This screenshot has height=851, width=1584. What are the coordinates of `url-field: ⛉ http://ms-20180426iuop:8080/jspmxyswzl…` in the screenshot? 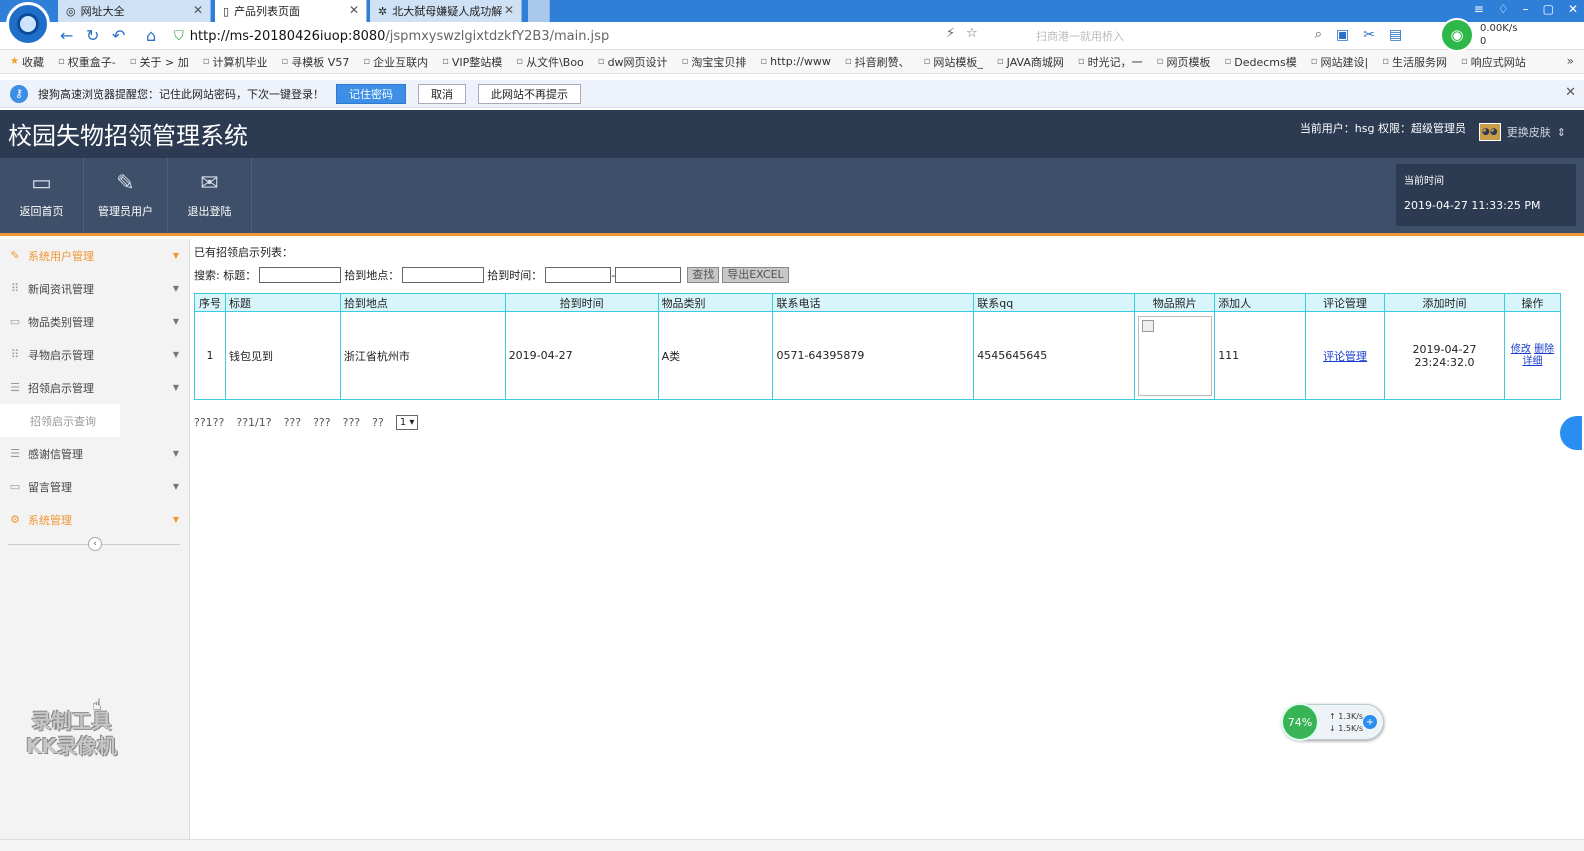 It's located at (589, 36).